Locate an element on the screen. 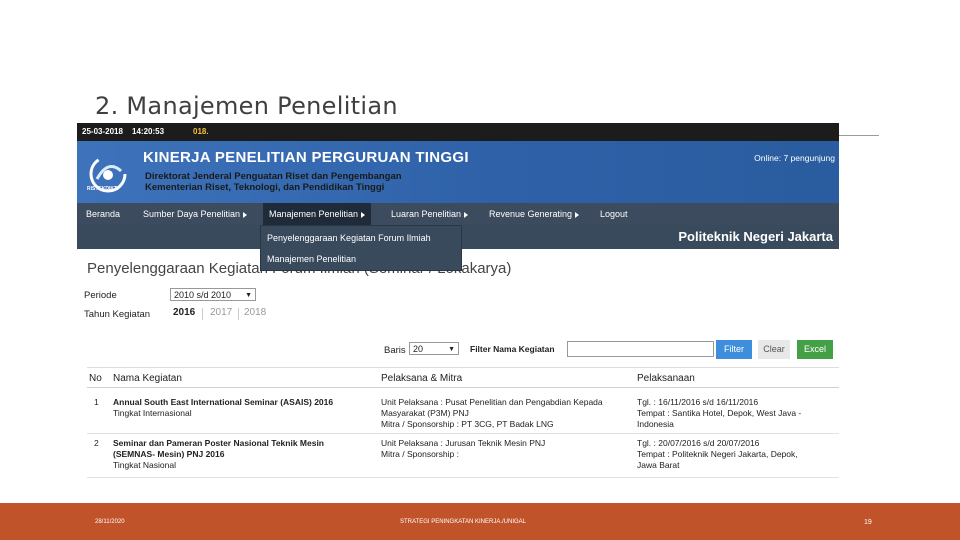  year-tab-2016: 2016 is located at coordinates (184, 312).